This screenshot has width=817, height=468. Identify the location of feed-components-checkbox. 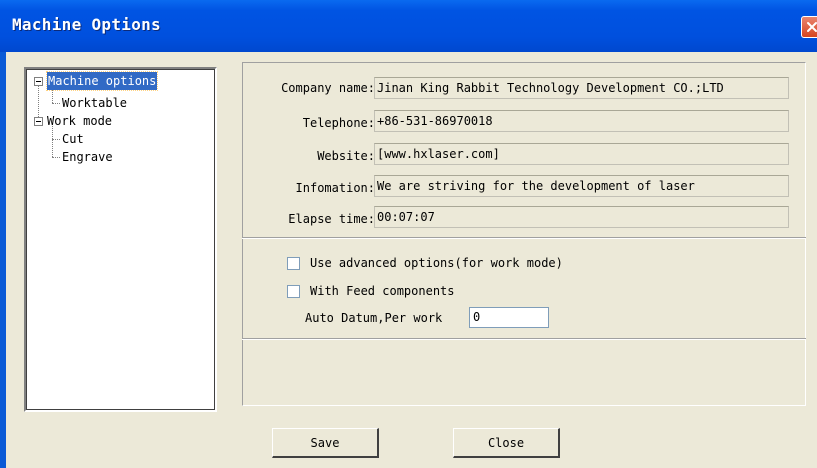
(293, 291).